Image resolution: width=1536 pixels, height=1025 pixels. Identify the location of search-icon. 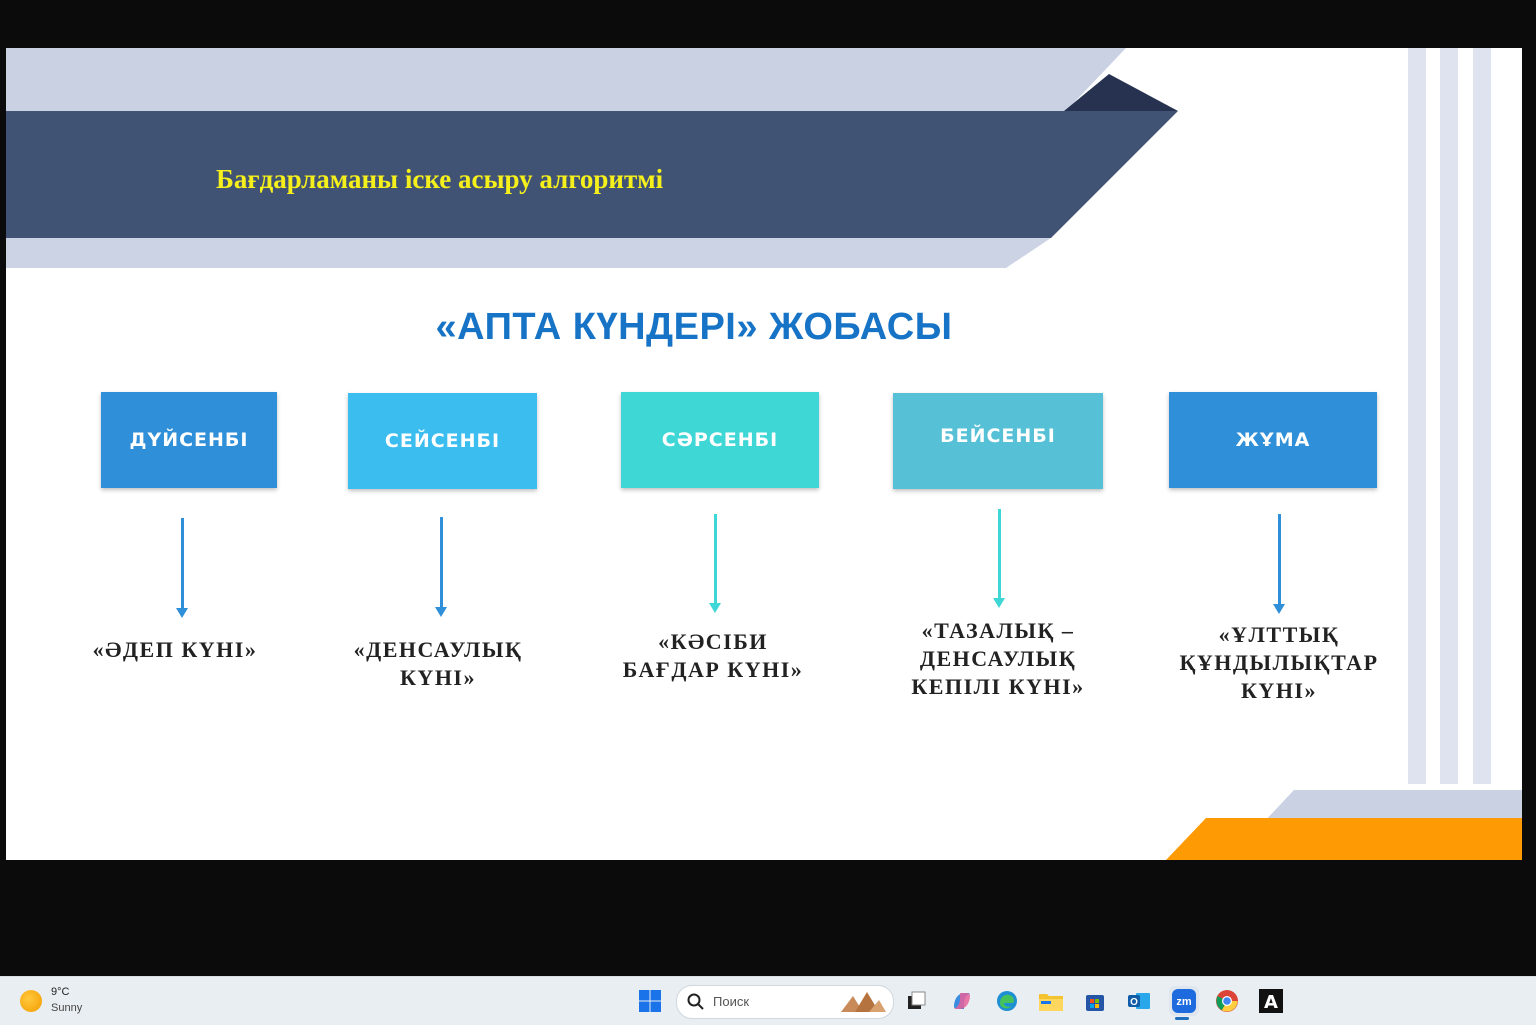
(695, 1001).